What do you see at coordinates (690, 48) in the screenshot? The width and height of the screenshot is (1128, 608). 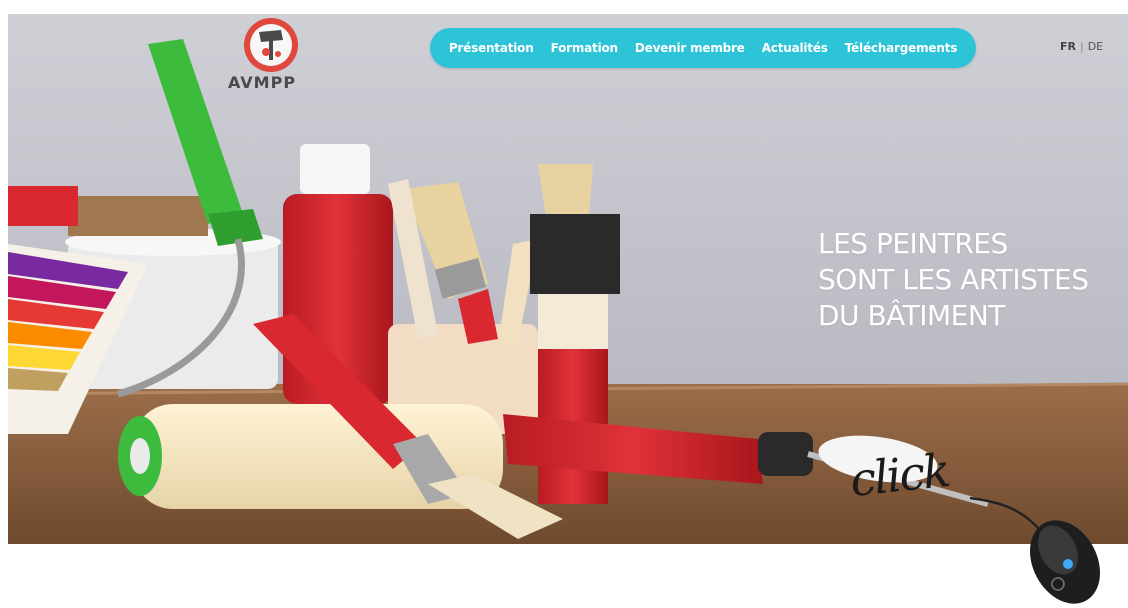 I see `nav-item-devenir-membre: Devenir membre` at bounding box center [690, 48].